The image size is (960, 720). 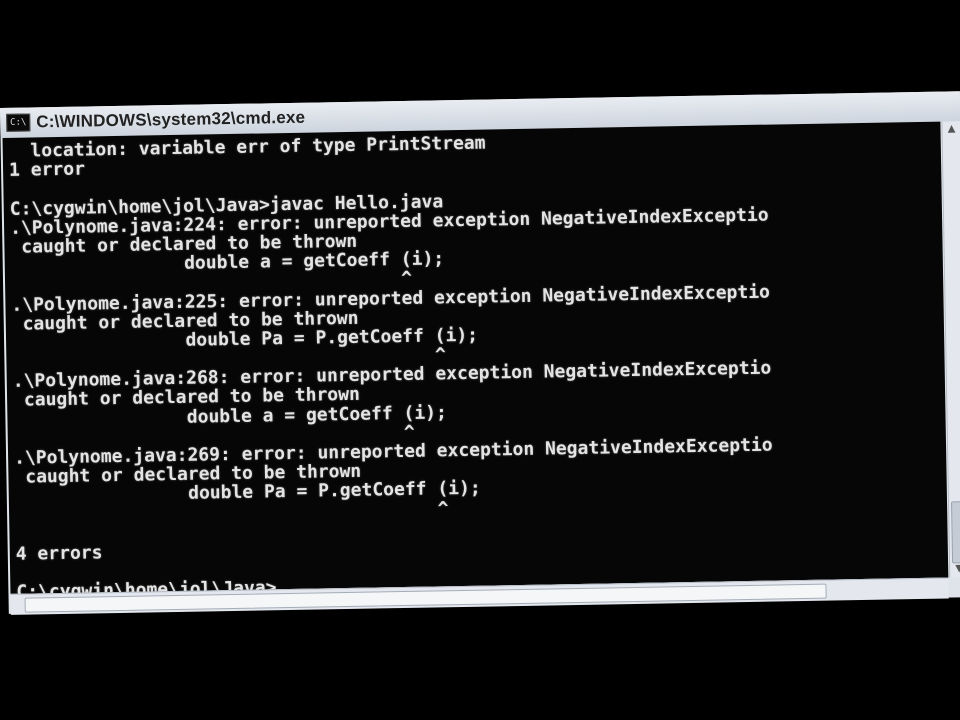 I want to click on arrow-up-icon: ▲, so click(x=951, y=129).